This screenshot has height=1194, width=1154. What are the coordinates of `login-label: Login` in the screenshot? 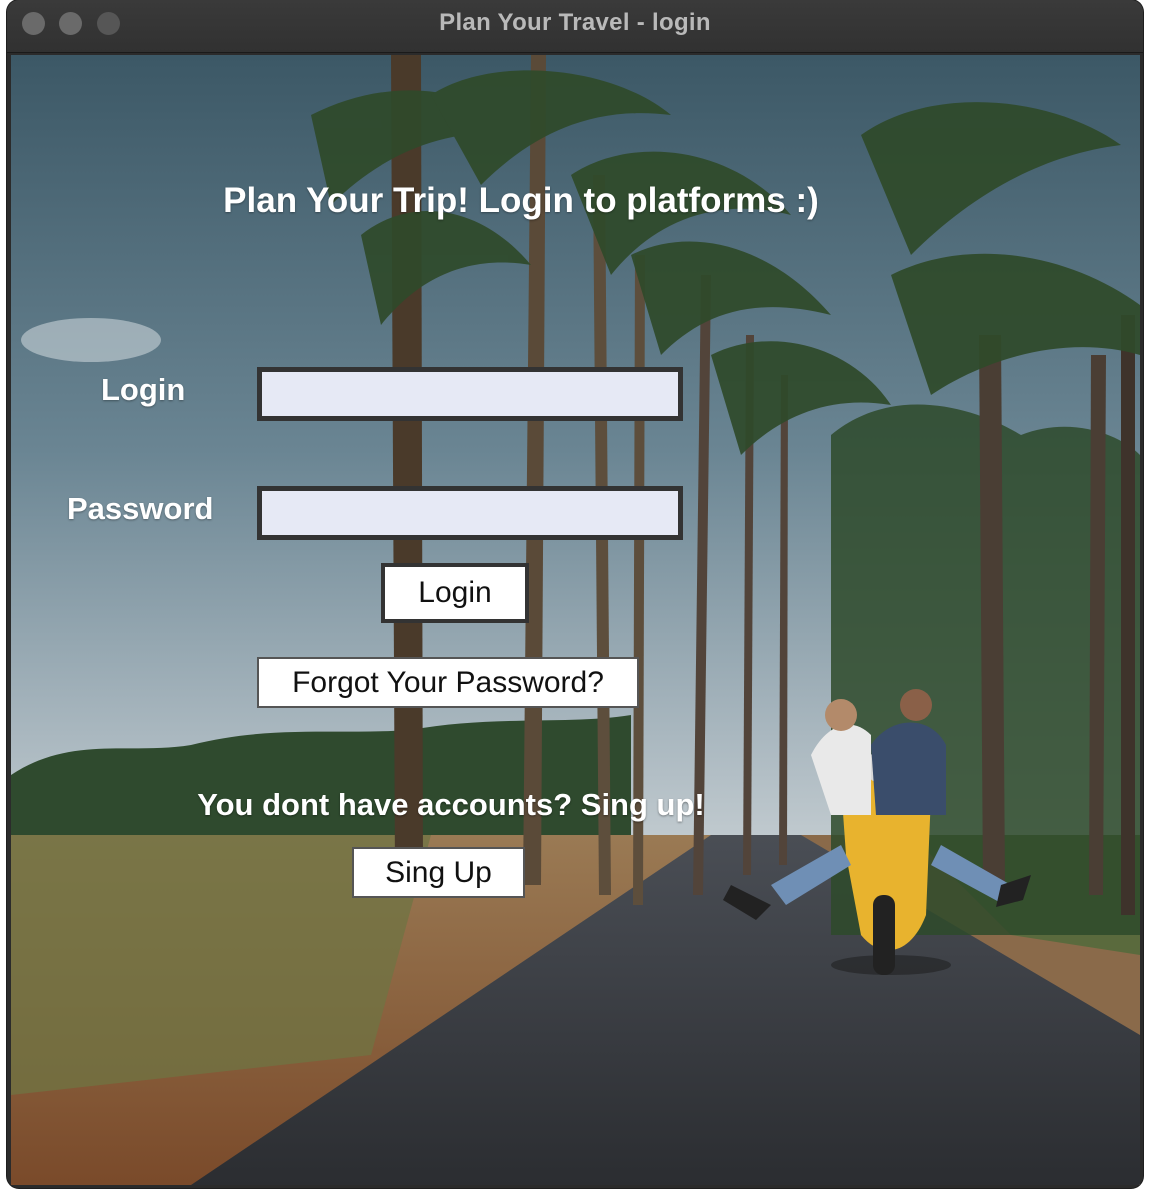 It's located at (143, 389).